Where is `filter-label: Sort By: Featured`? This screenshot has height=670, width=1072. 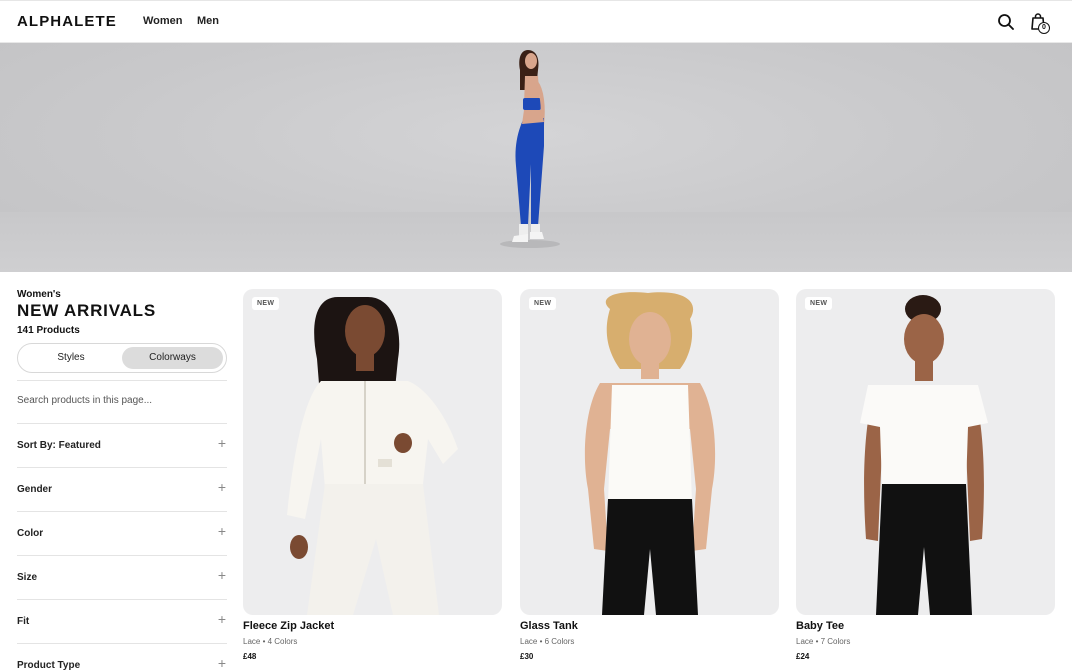
filter-label: Sort By: Featured is located at coordinates (59, 445).